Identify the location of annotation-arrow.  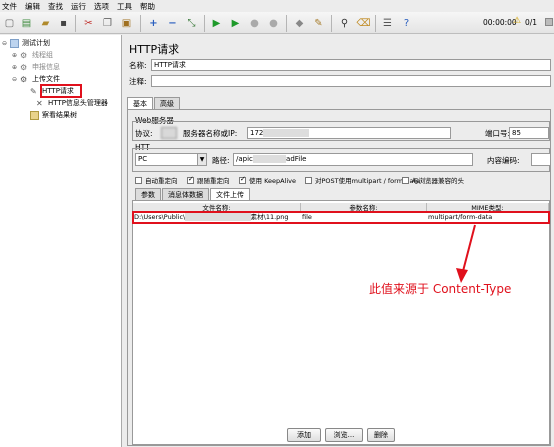
(466, 253).